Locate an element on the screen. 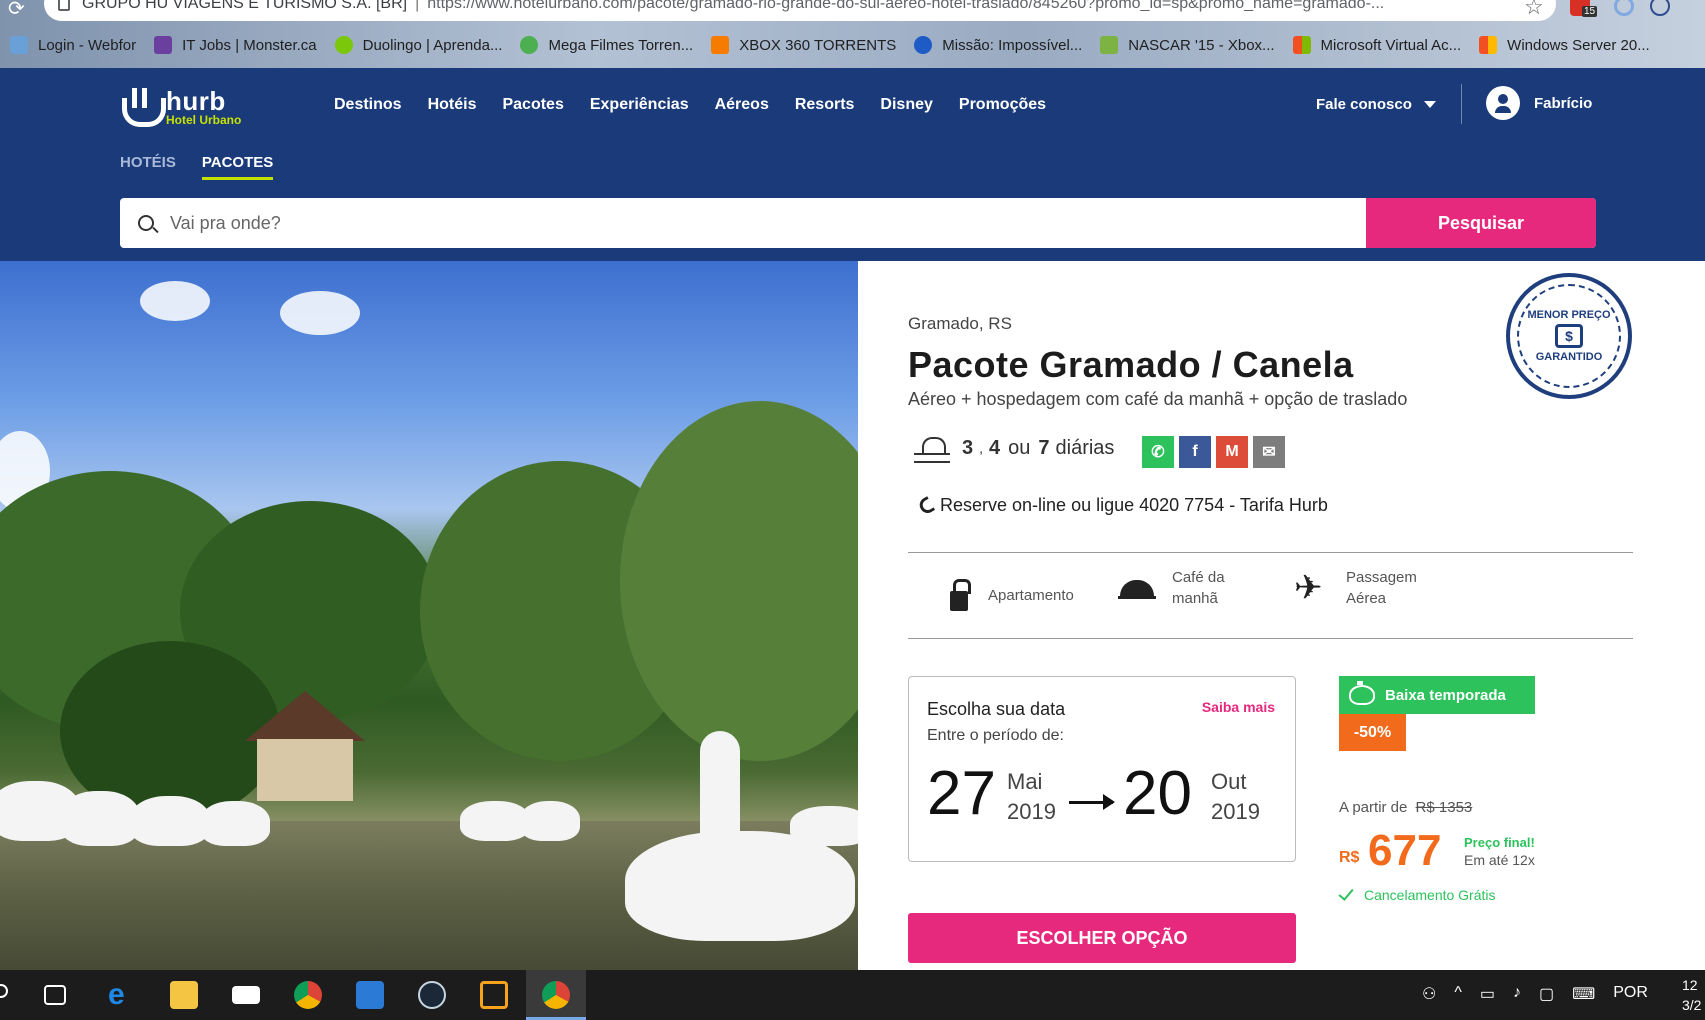 This screenshot has width=1705, height=1020. choose-option-button: ESCOLHER OPÇÃO is located at coordinates (1102, 938).